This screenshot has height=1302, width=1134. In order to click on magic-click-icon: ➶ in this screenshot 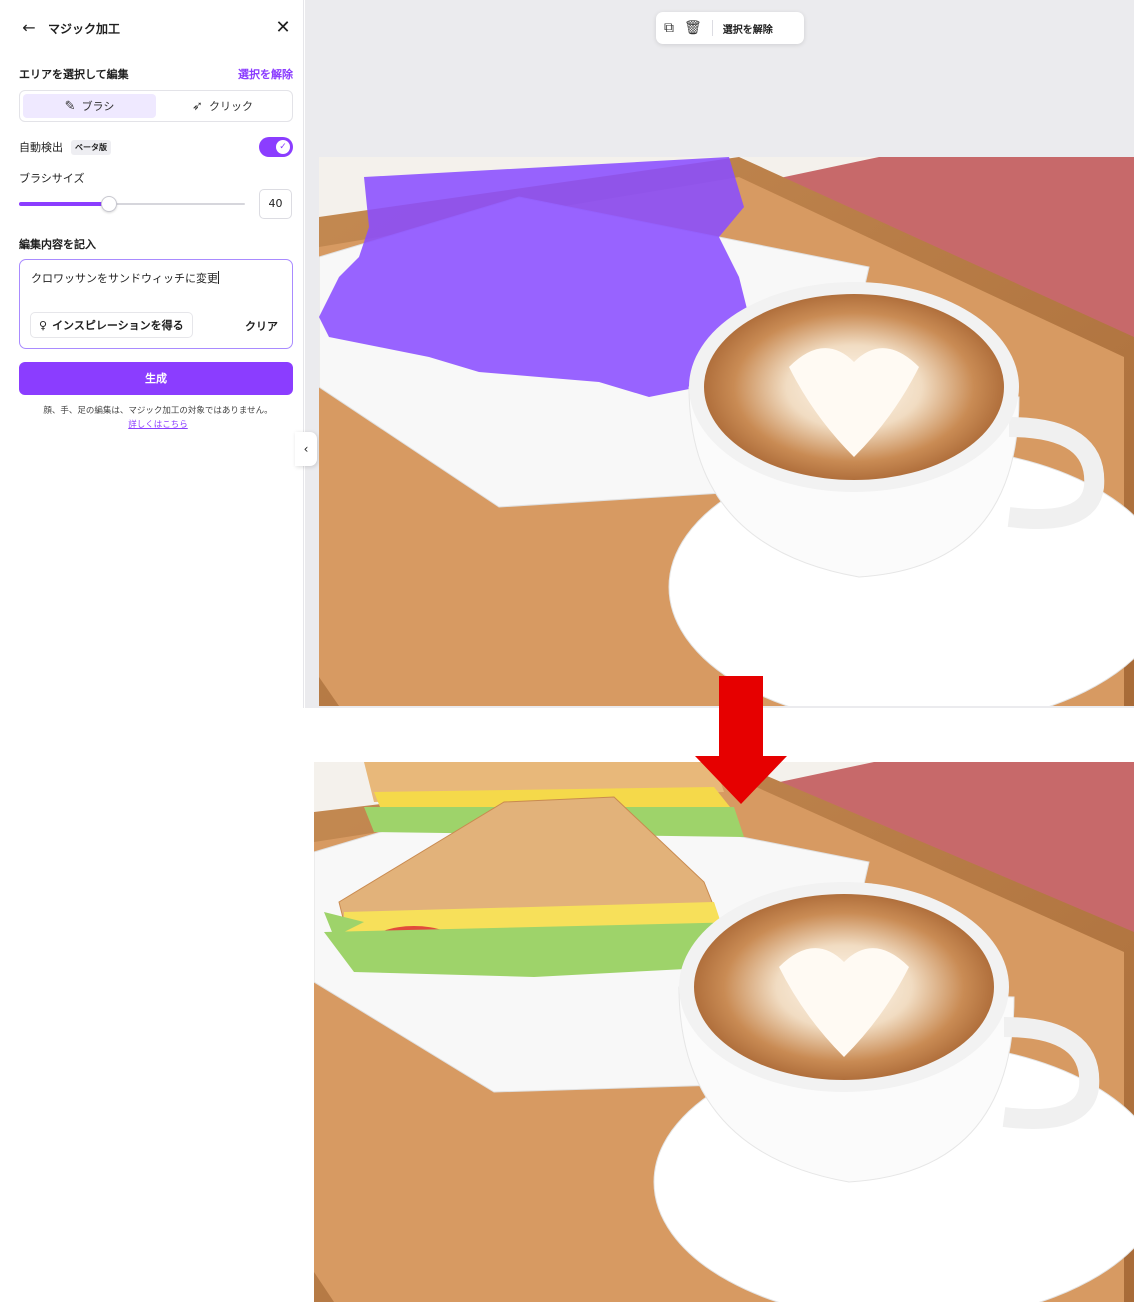, I will do `click(197, 106)`.